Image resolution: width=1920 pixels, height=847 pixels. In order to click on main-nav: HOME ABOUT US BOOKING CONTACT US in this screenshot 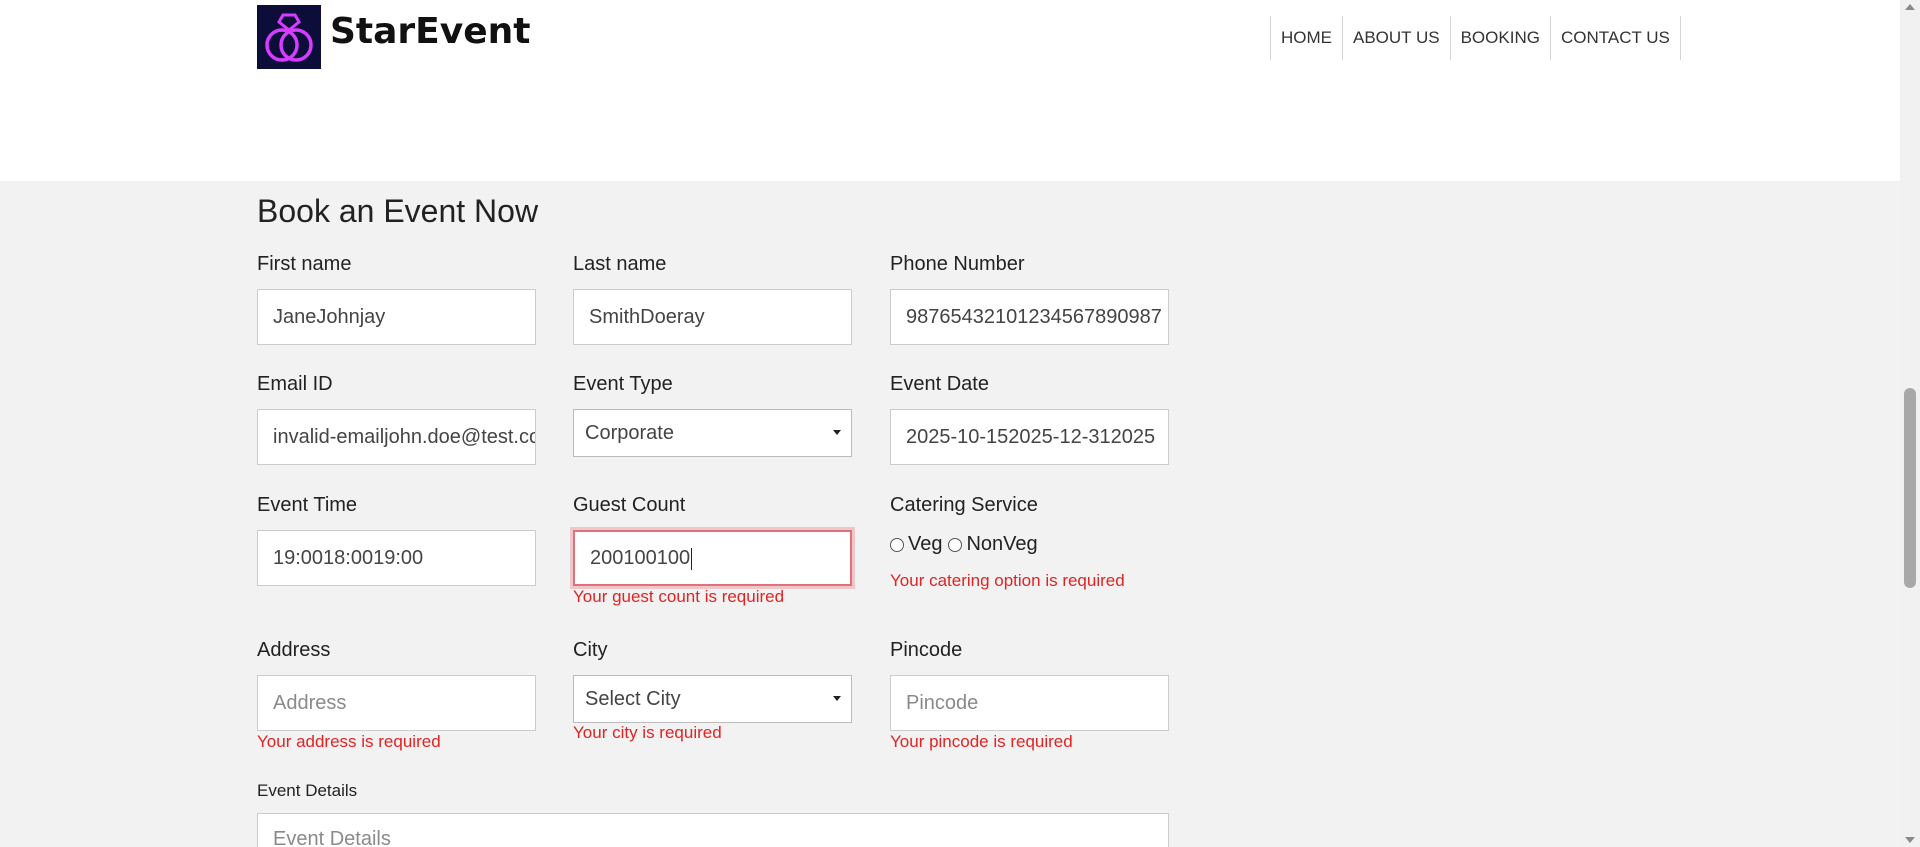, I will do `click(1475, 38)`.